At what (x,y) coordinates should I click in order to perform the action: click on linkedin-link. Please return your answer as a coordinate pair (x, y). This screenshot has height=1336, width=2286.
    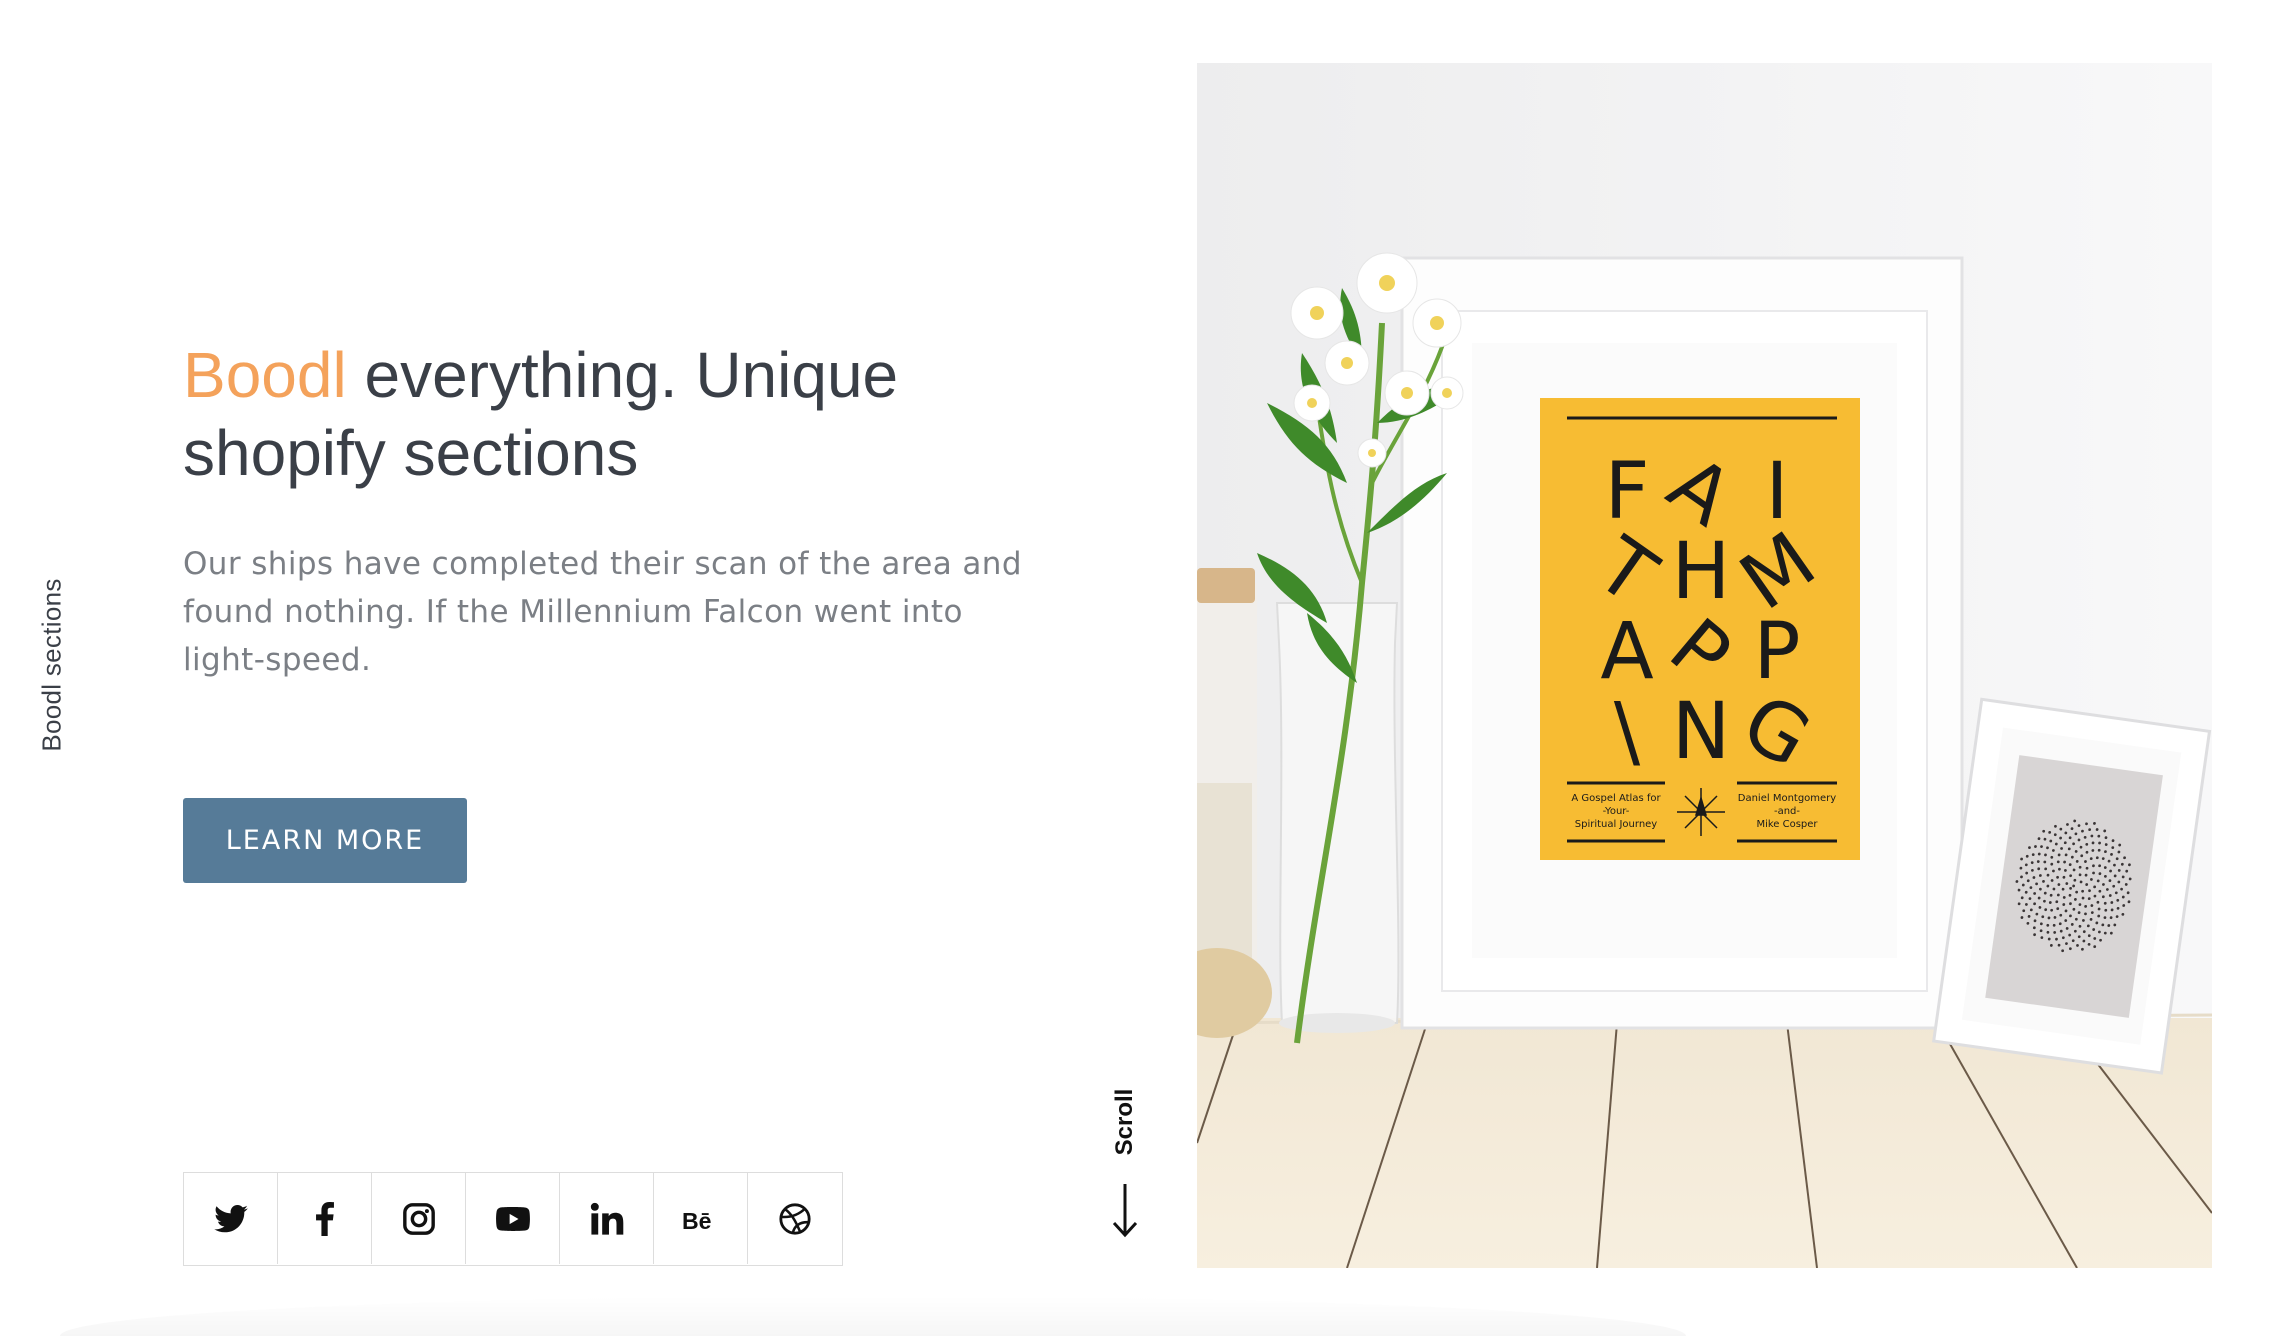
    Looking at the image, I should click on (607, 1218).